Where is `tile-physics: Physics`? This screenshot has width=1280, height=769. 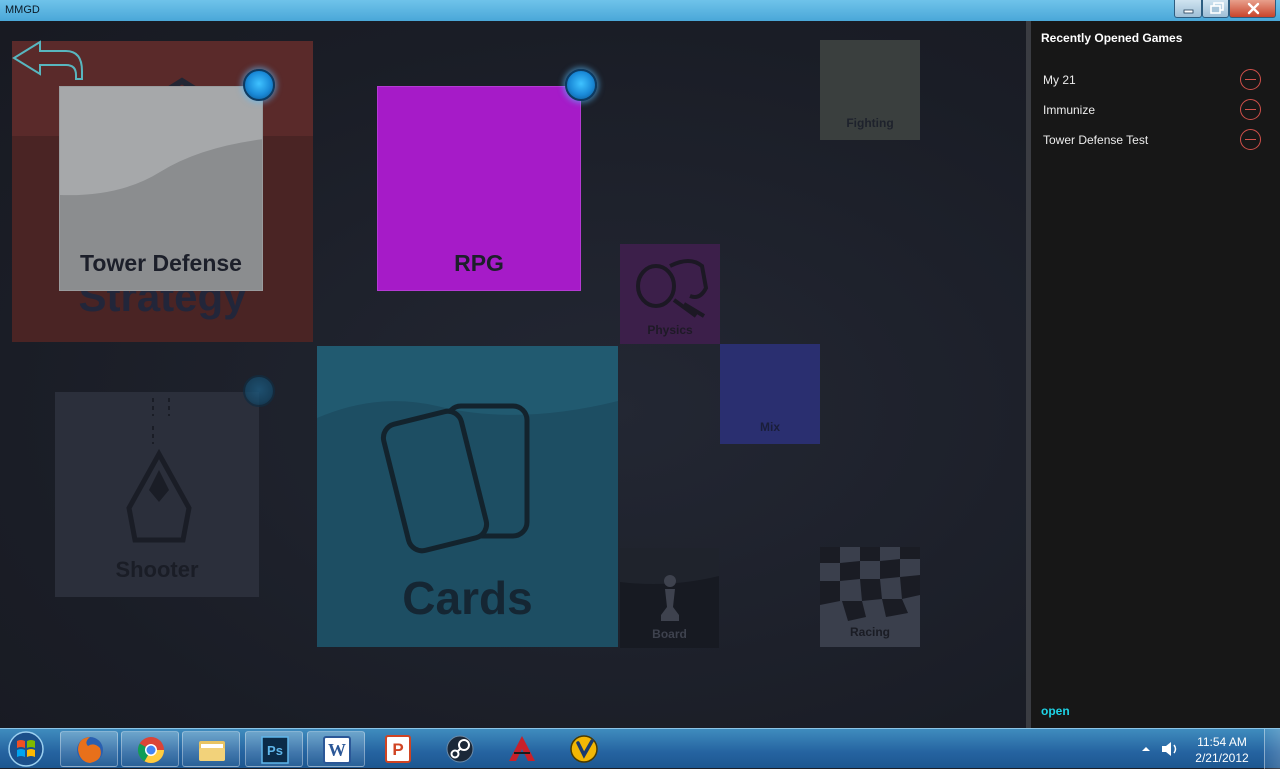 tile-physics: Physics is located at coordinates (670, 294).